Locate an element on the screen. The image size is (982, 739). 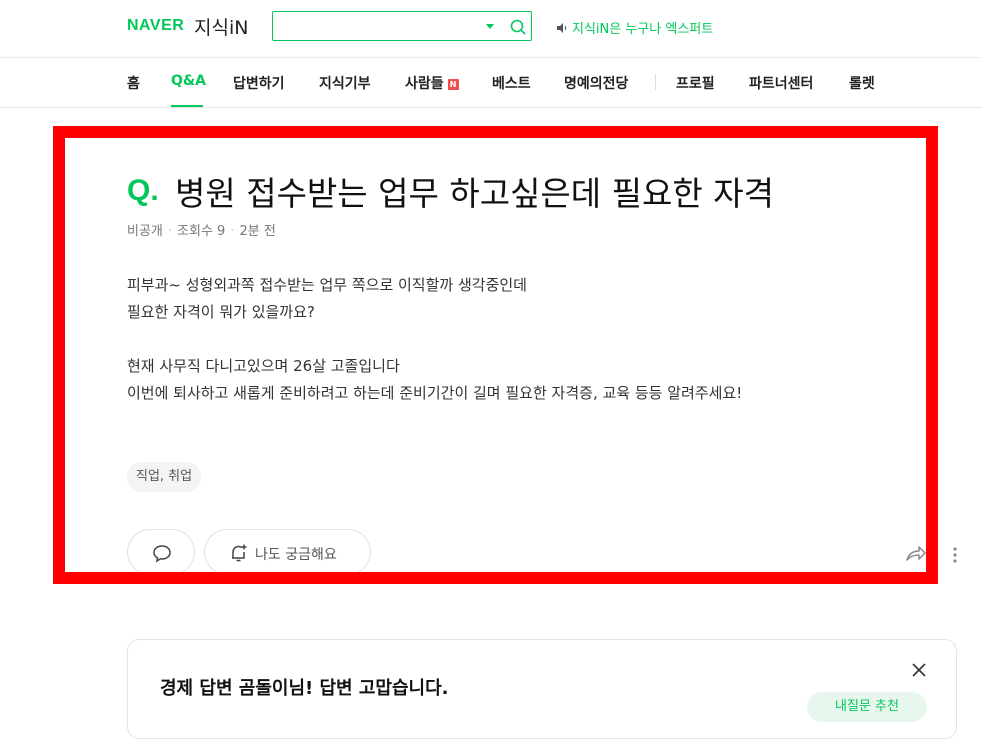
nav-divider-line is located at coordinates (491, 107).